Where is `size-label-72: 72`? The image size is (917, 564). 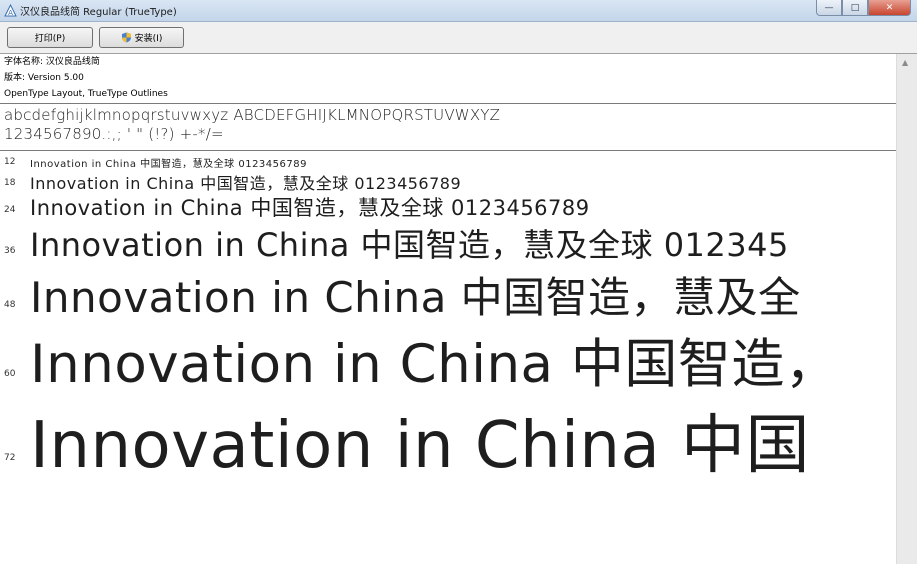 size-label-72: 72 is located at coordinates (10, 458).